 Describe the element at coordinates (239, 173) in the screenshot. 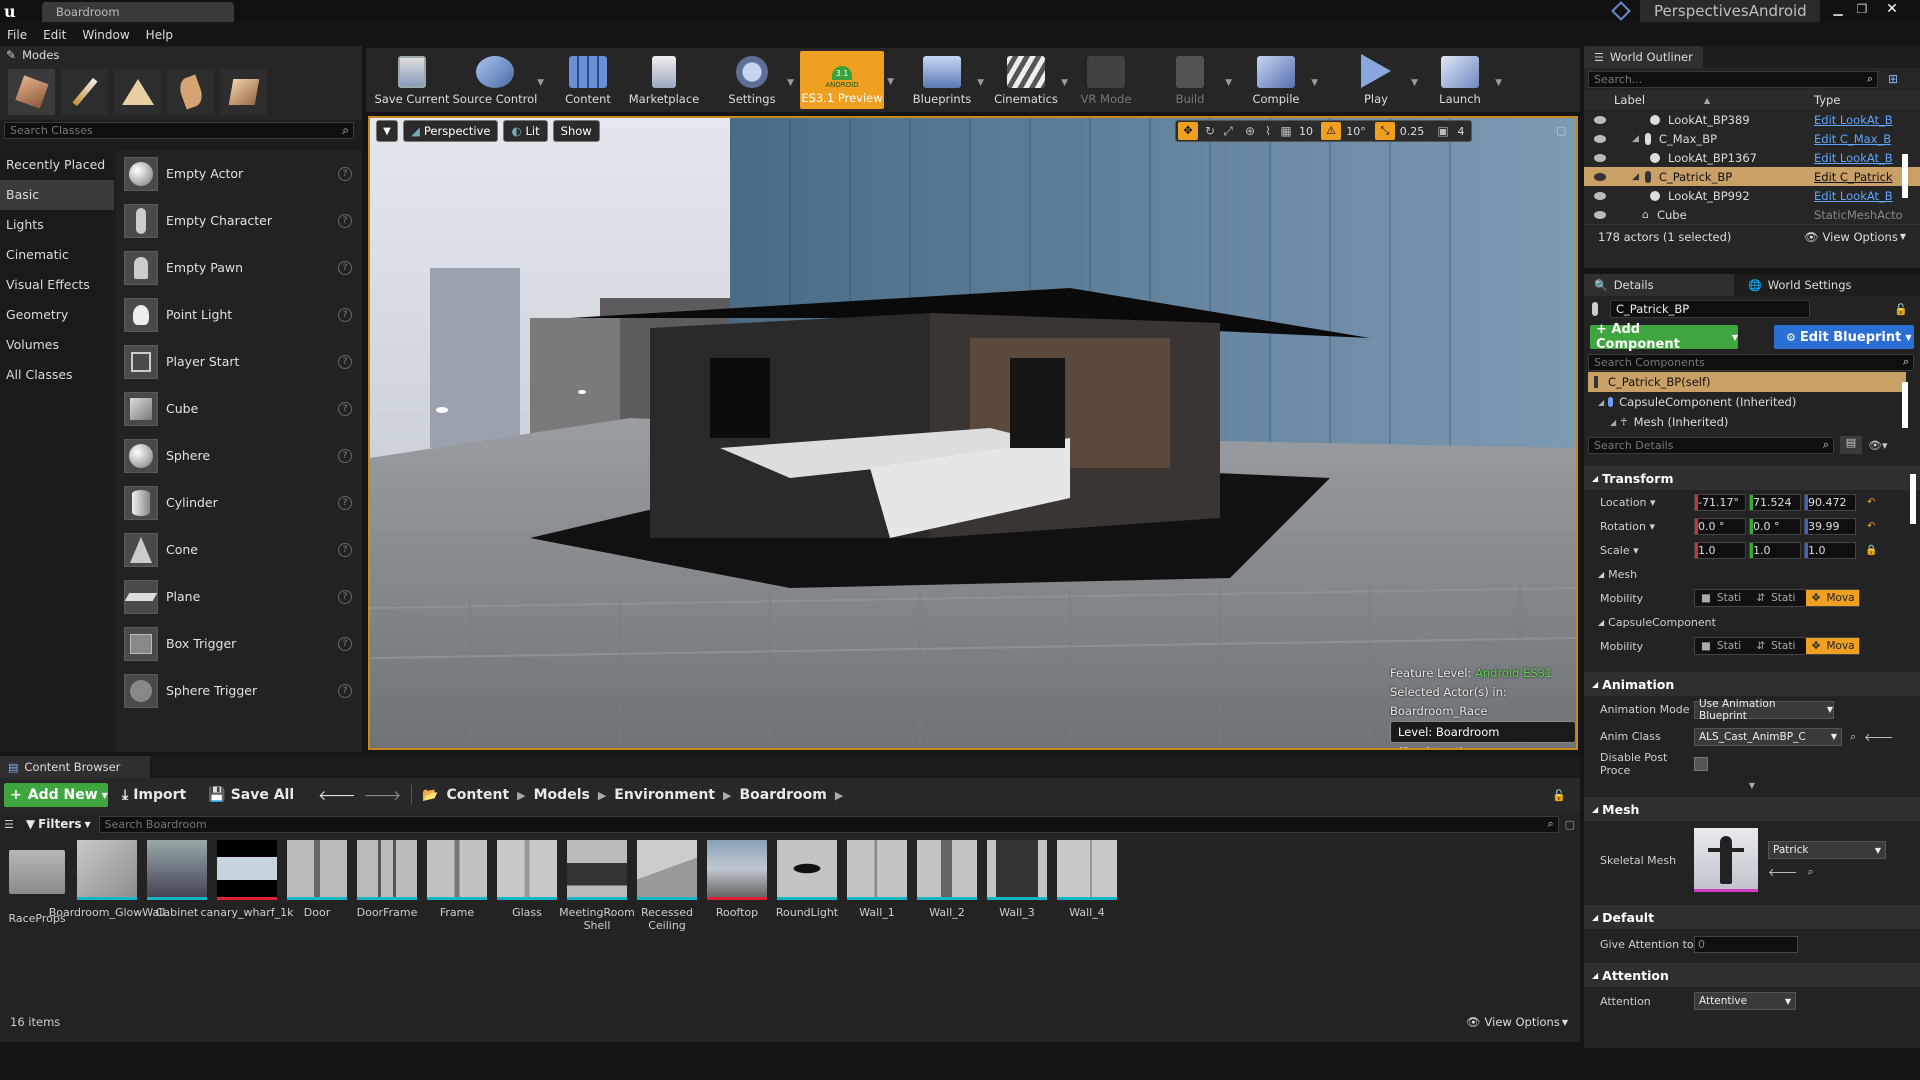

I see `place-item: Empty Actor?` at that location.